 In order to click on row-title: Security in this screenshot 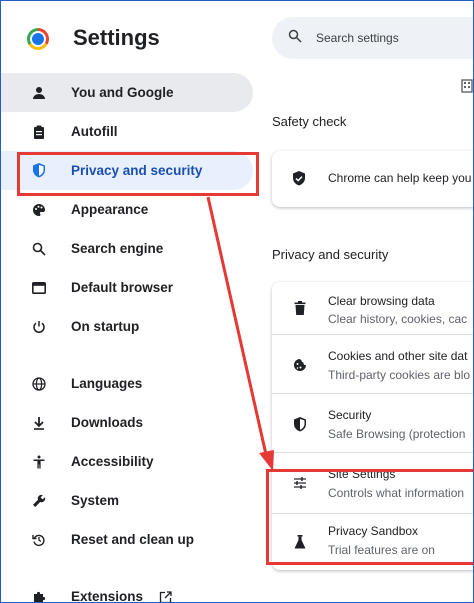, I will do `click(350, 415)`.